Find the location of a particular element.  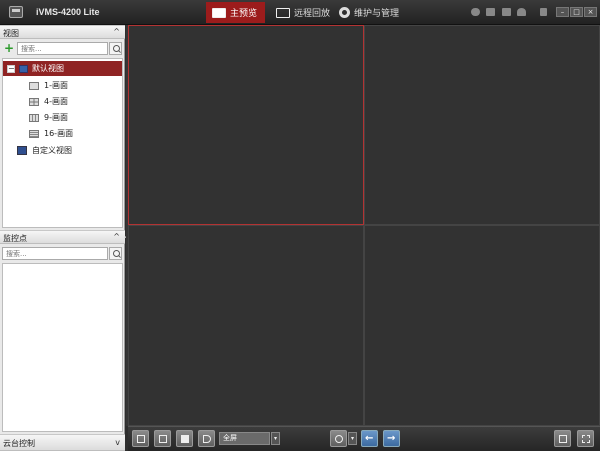

arrow-left-icon: ← is located at coordinates (369, 438).